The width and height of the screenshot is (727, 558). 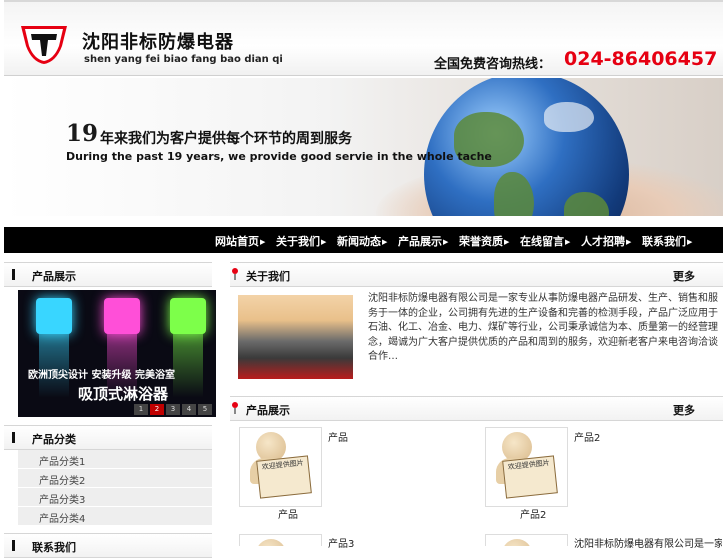 I want to click on slide-page-4: 4, so click(x=189, y=409).